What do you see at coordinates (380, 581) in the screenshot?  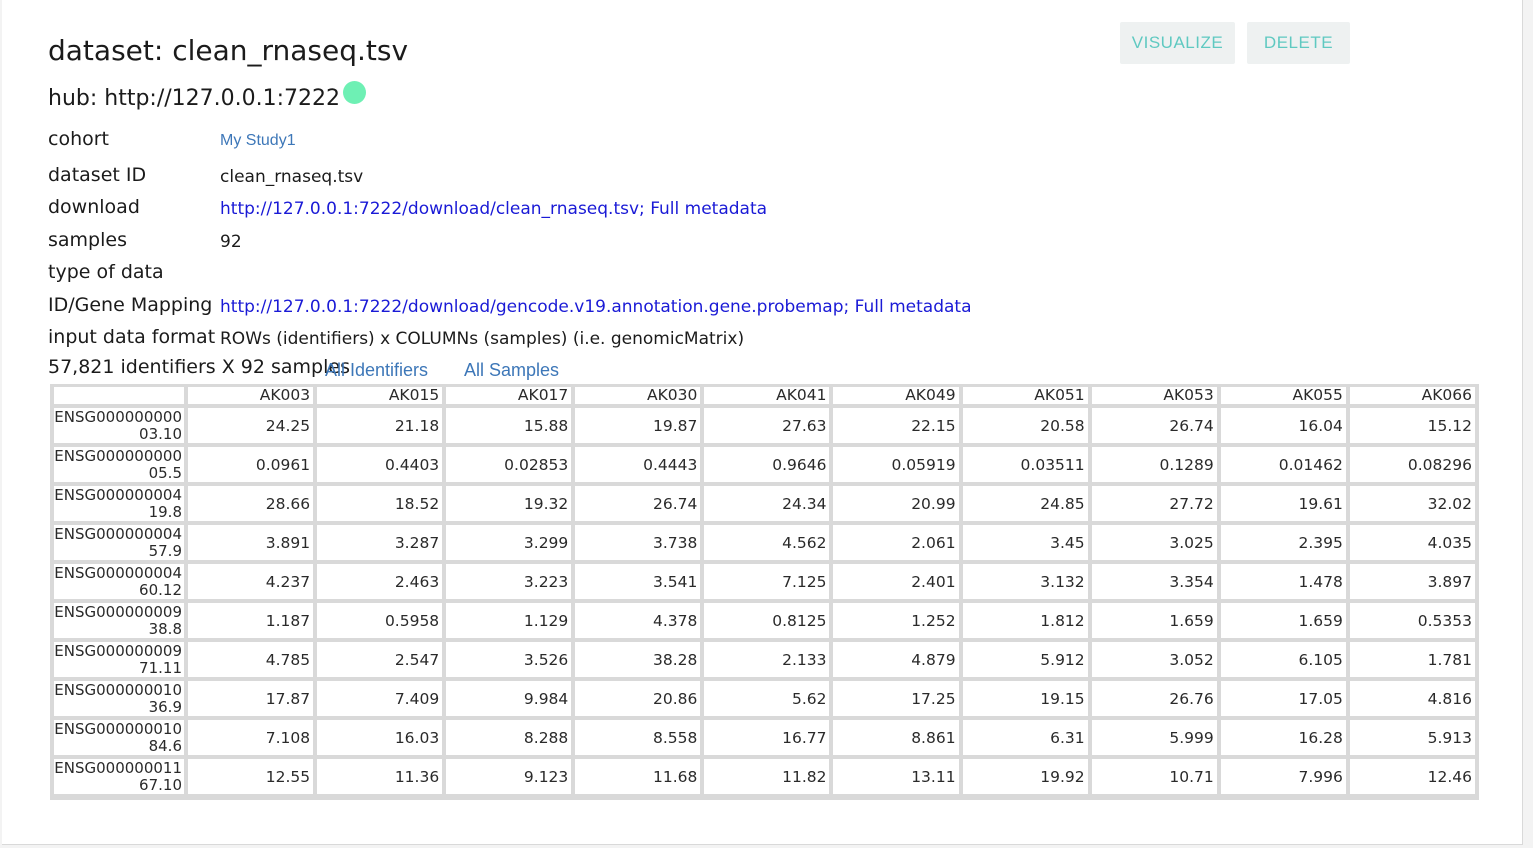 I see `table-cell: 2.463` at bounding box center [380, 581].